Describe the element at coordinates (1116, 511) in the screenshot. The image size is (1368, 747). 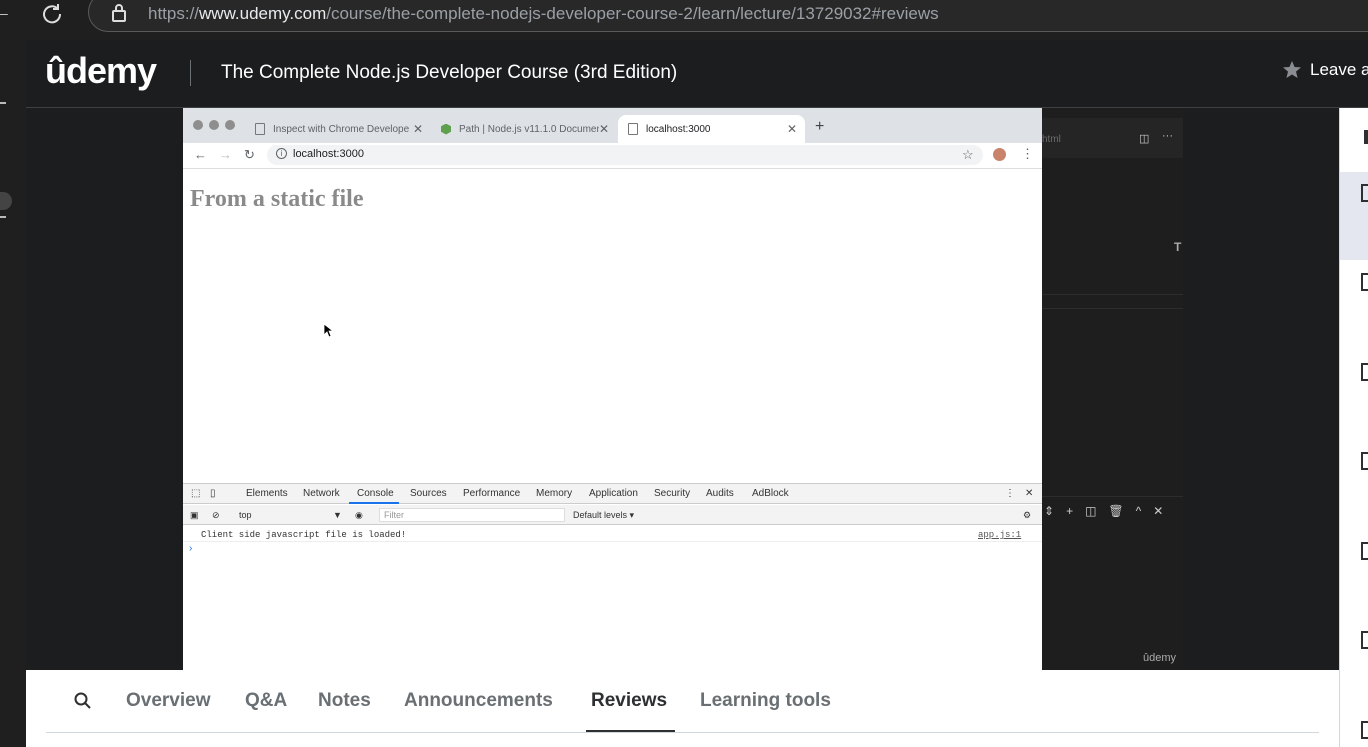
I see `trash-icon: 🗑` at that location.